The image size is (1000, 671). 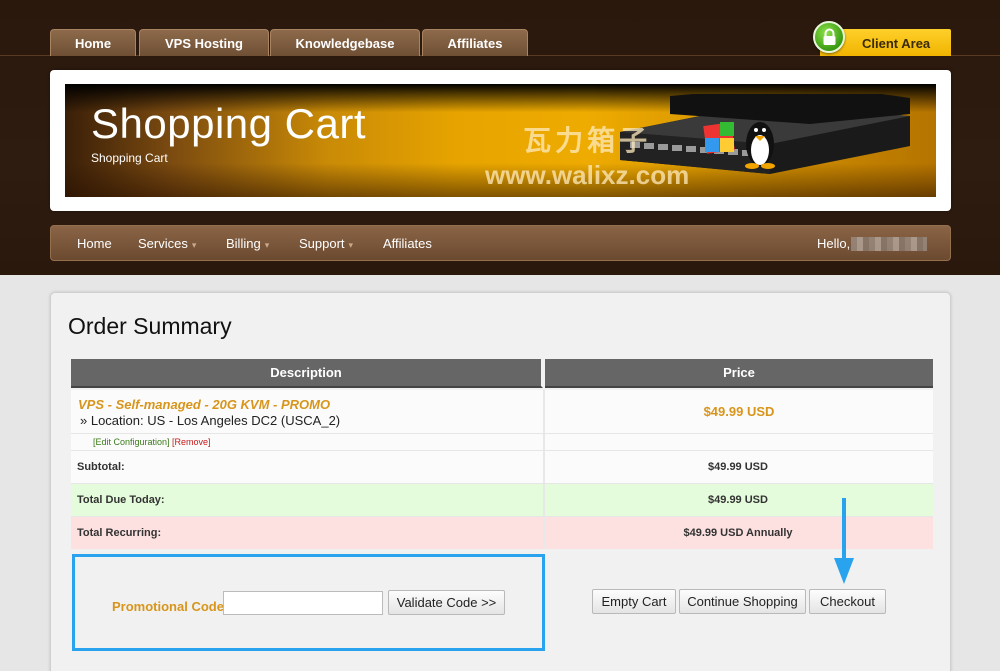 What do you see at coordinates (587, 158) in the screenshot?
I see `watermark: 瓦力箱子 www.walixz.com` at bounding box center [587, 158].